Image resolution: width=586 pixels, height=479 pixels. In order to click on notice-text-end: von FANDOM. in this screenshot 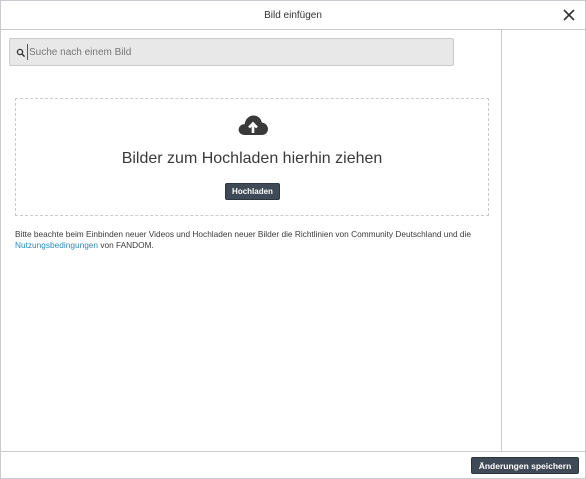, I will do `click(126, 245)`.